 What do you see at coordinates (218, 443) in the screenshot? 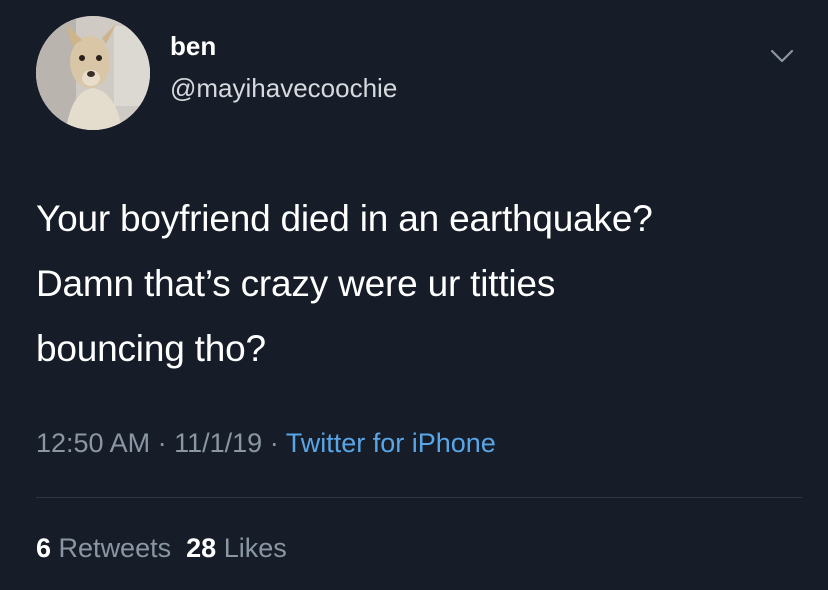
I see `tweet-date: 11/1/19` at bounding box center [218, 443].